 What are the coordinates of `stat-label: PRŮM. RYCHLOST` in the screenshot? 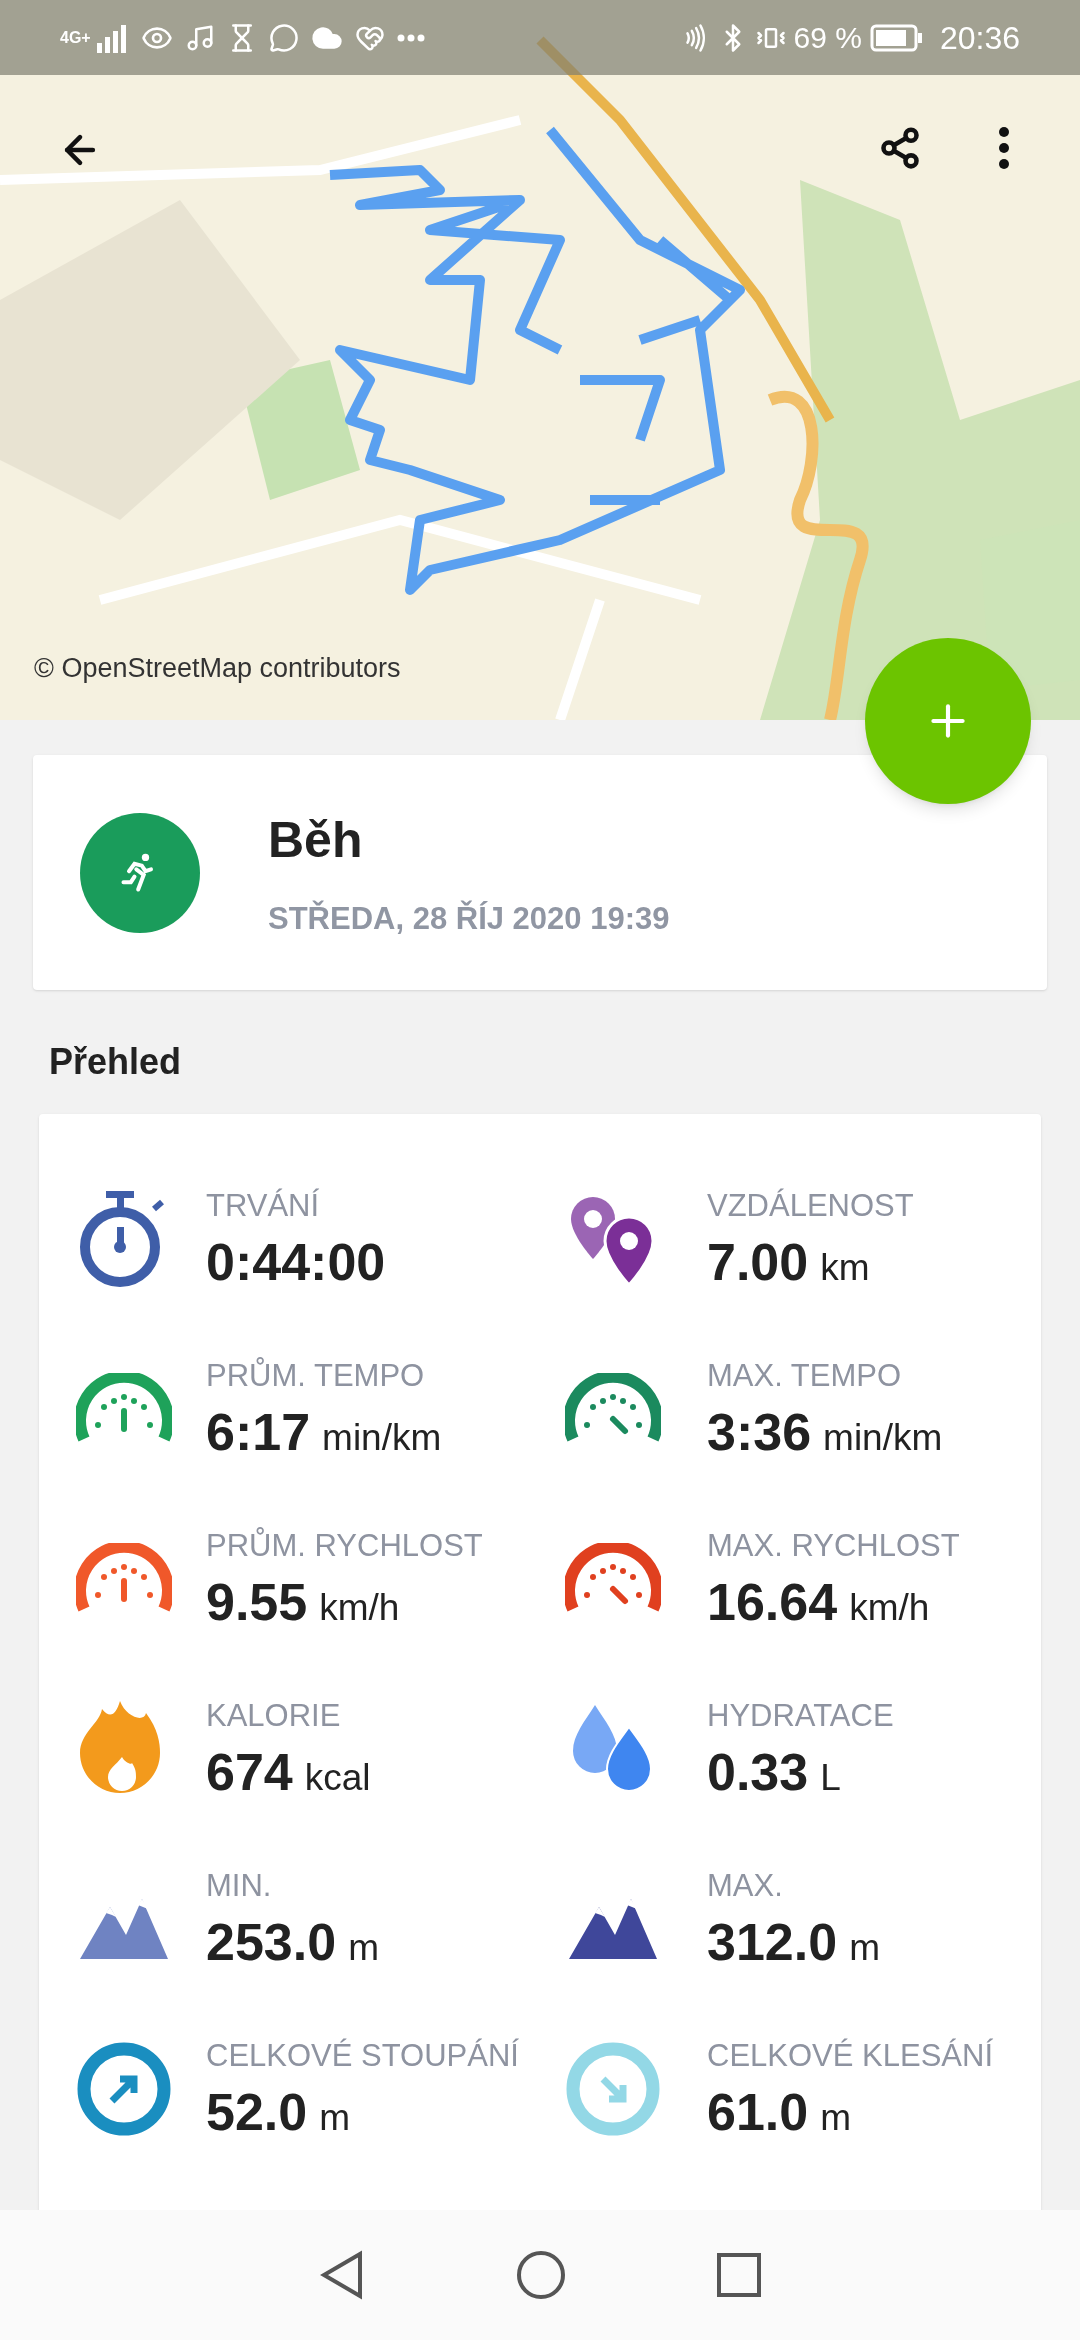 It's located at (344, 1546).